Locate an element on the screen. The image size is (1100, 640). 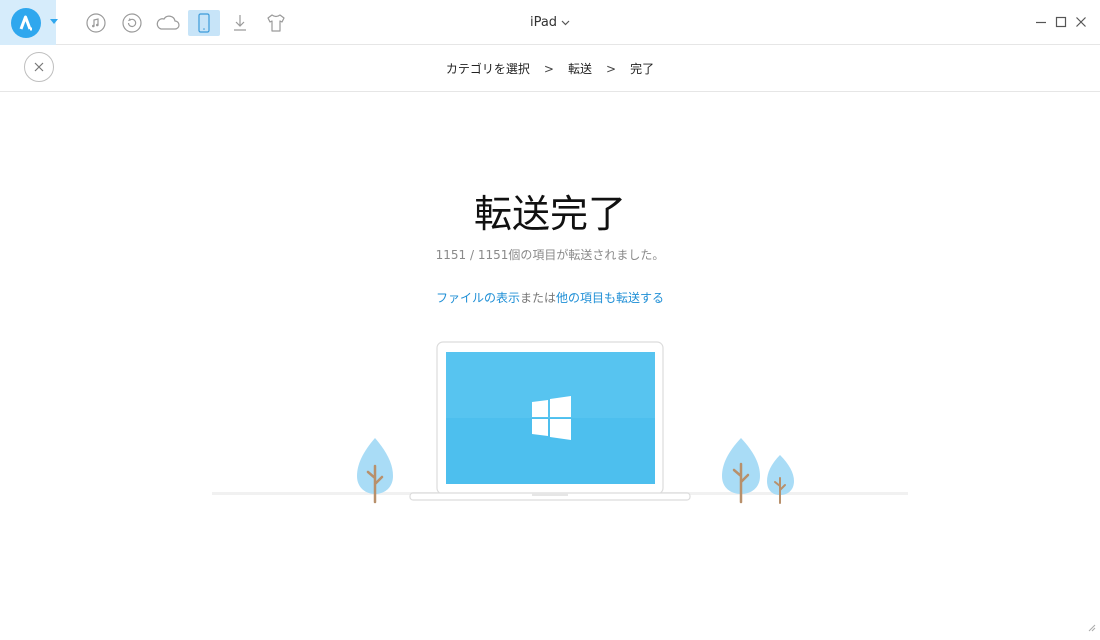
transfer-summary: 1151 / 1151個の項目が転送されました。 is located at coordinates (550, 255).